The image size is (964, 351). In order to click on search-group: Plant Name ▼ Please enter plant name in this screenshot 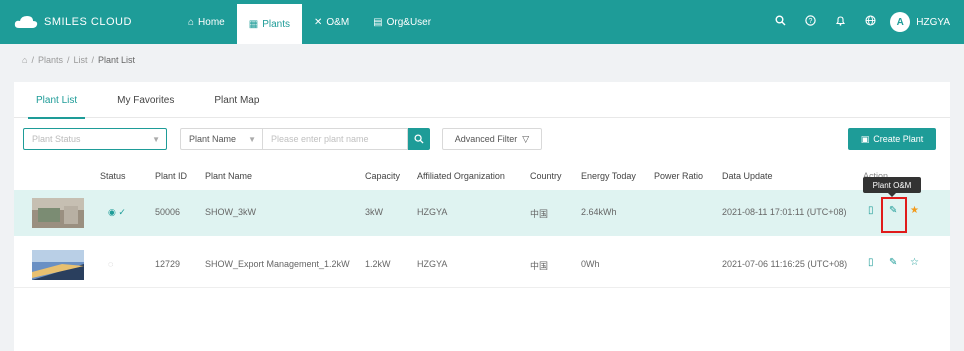, I will do `click(305, 139)`.